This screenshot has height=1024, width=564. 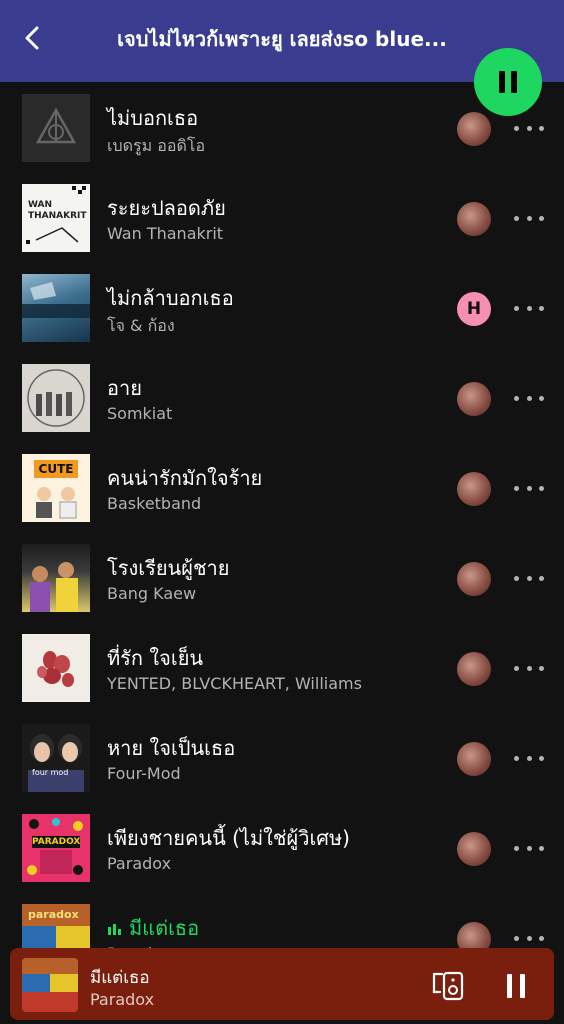 What do you see at coordinates (164, 928) in the screenshot?
I see `track-title-text: มีแต่เธอ` at bounding box center [164, 928].